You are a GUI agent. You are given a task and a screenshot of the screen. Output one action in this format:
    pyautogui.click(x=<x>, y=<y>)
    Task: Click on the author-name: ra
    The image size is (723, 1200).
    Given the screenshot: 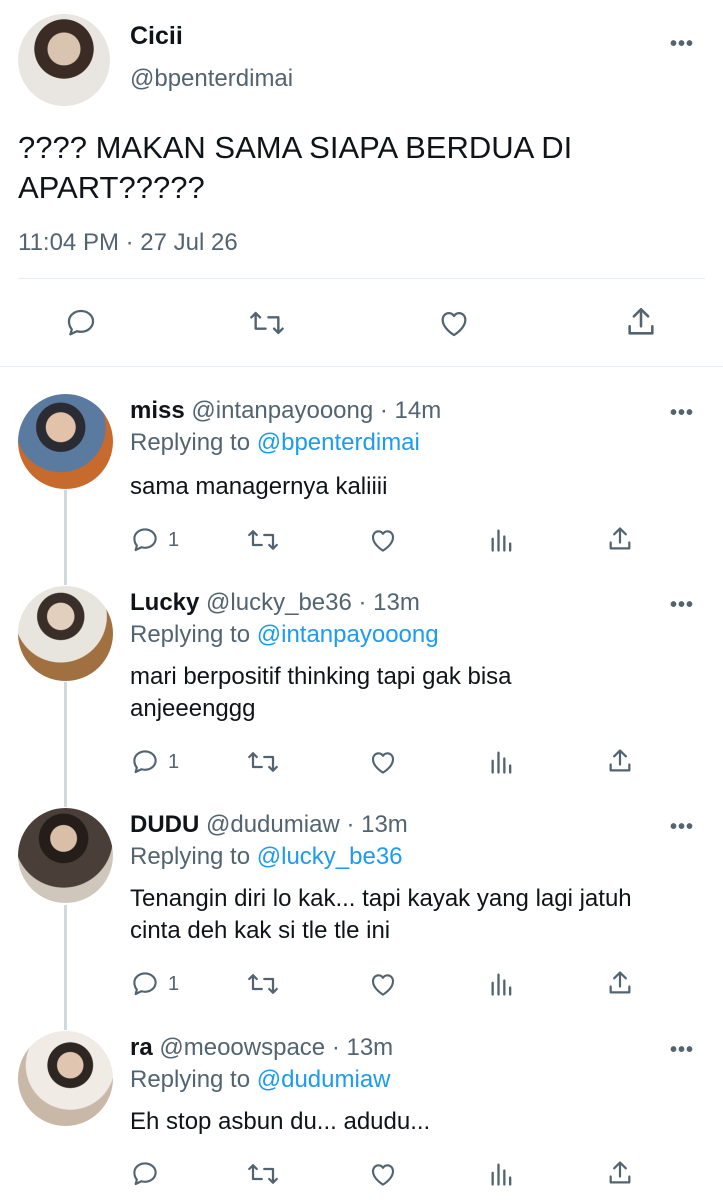 What is the action you would take?
    pyautogui.click(x=141, y=1047)
    